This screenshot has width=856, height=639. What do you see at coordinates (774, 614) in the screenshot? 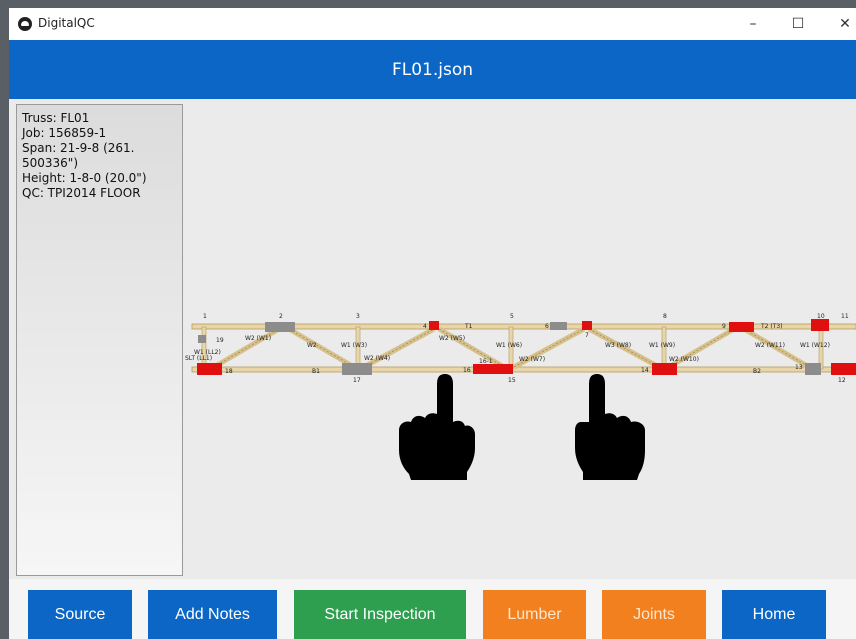
I see `home-button: Home` at bounding box center [774, 614].